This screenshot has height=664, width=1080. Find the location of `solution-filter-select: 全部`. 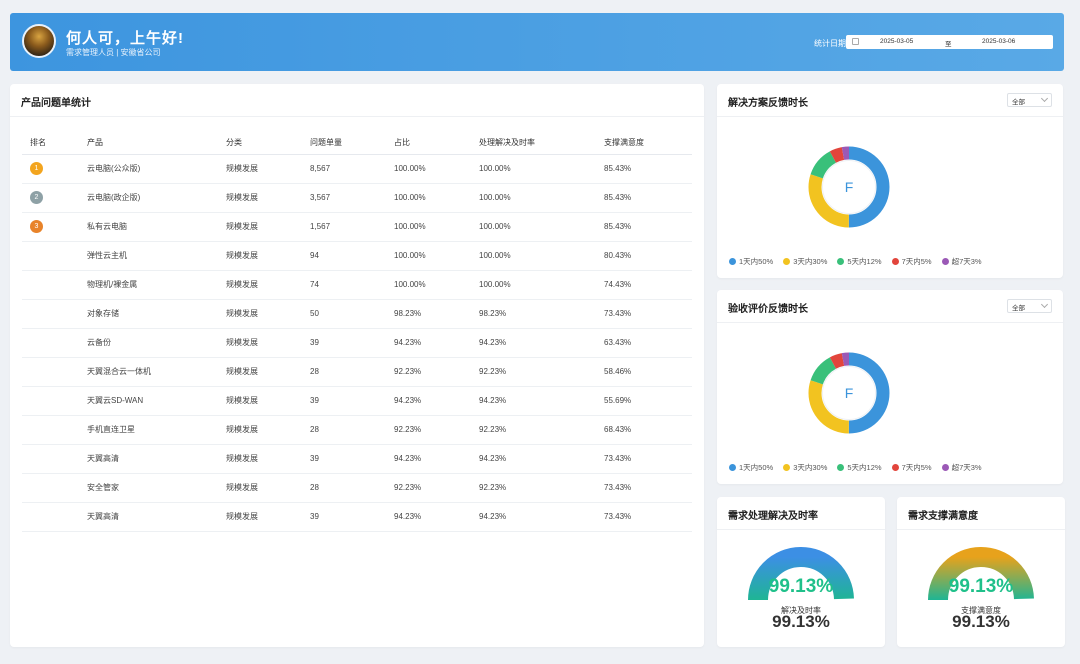

solution-filter-select: 全部 is located at coordinates (1029, 100).